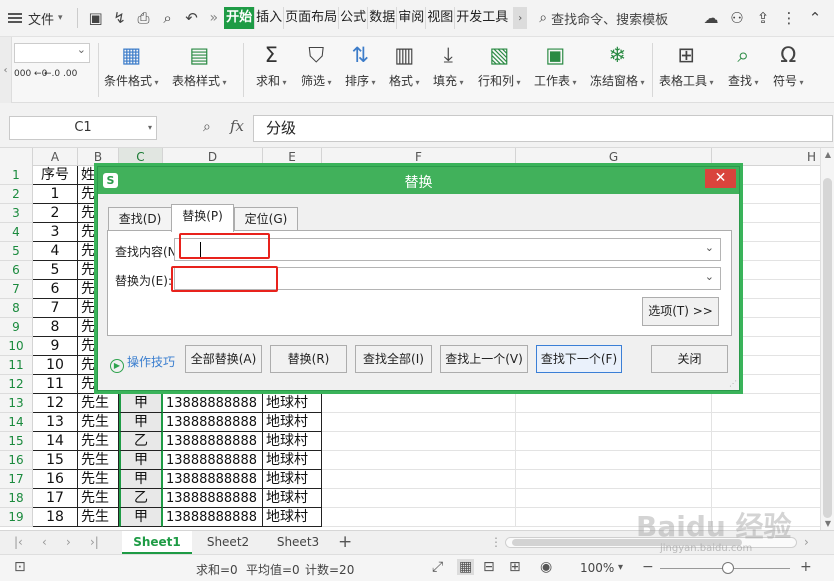  Describe the element at coordinates (546, 567) in the screenshot. I see `reading-mode-icon: ◉` at that location.